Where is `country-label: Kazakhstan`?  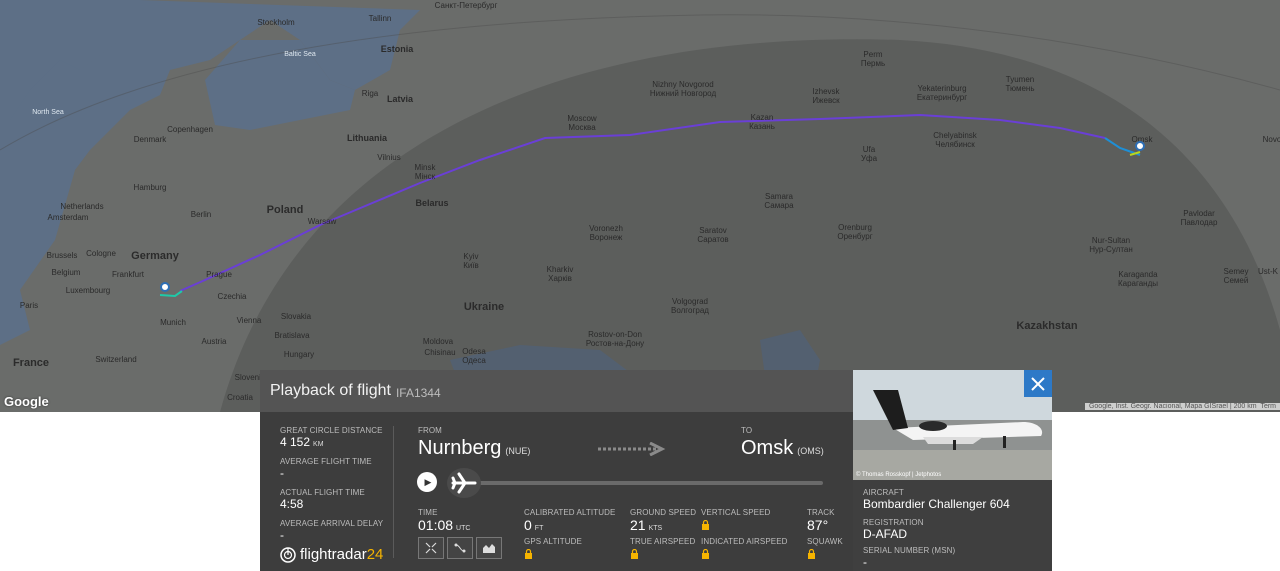
country-label: Kazakhstan is located at coordinates (1047, 326).